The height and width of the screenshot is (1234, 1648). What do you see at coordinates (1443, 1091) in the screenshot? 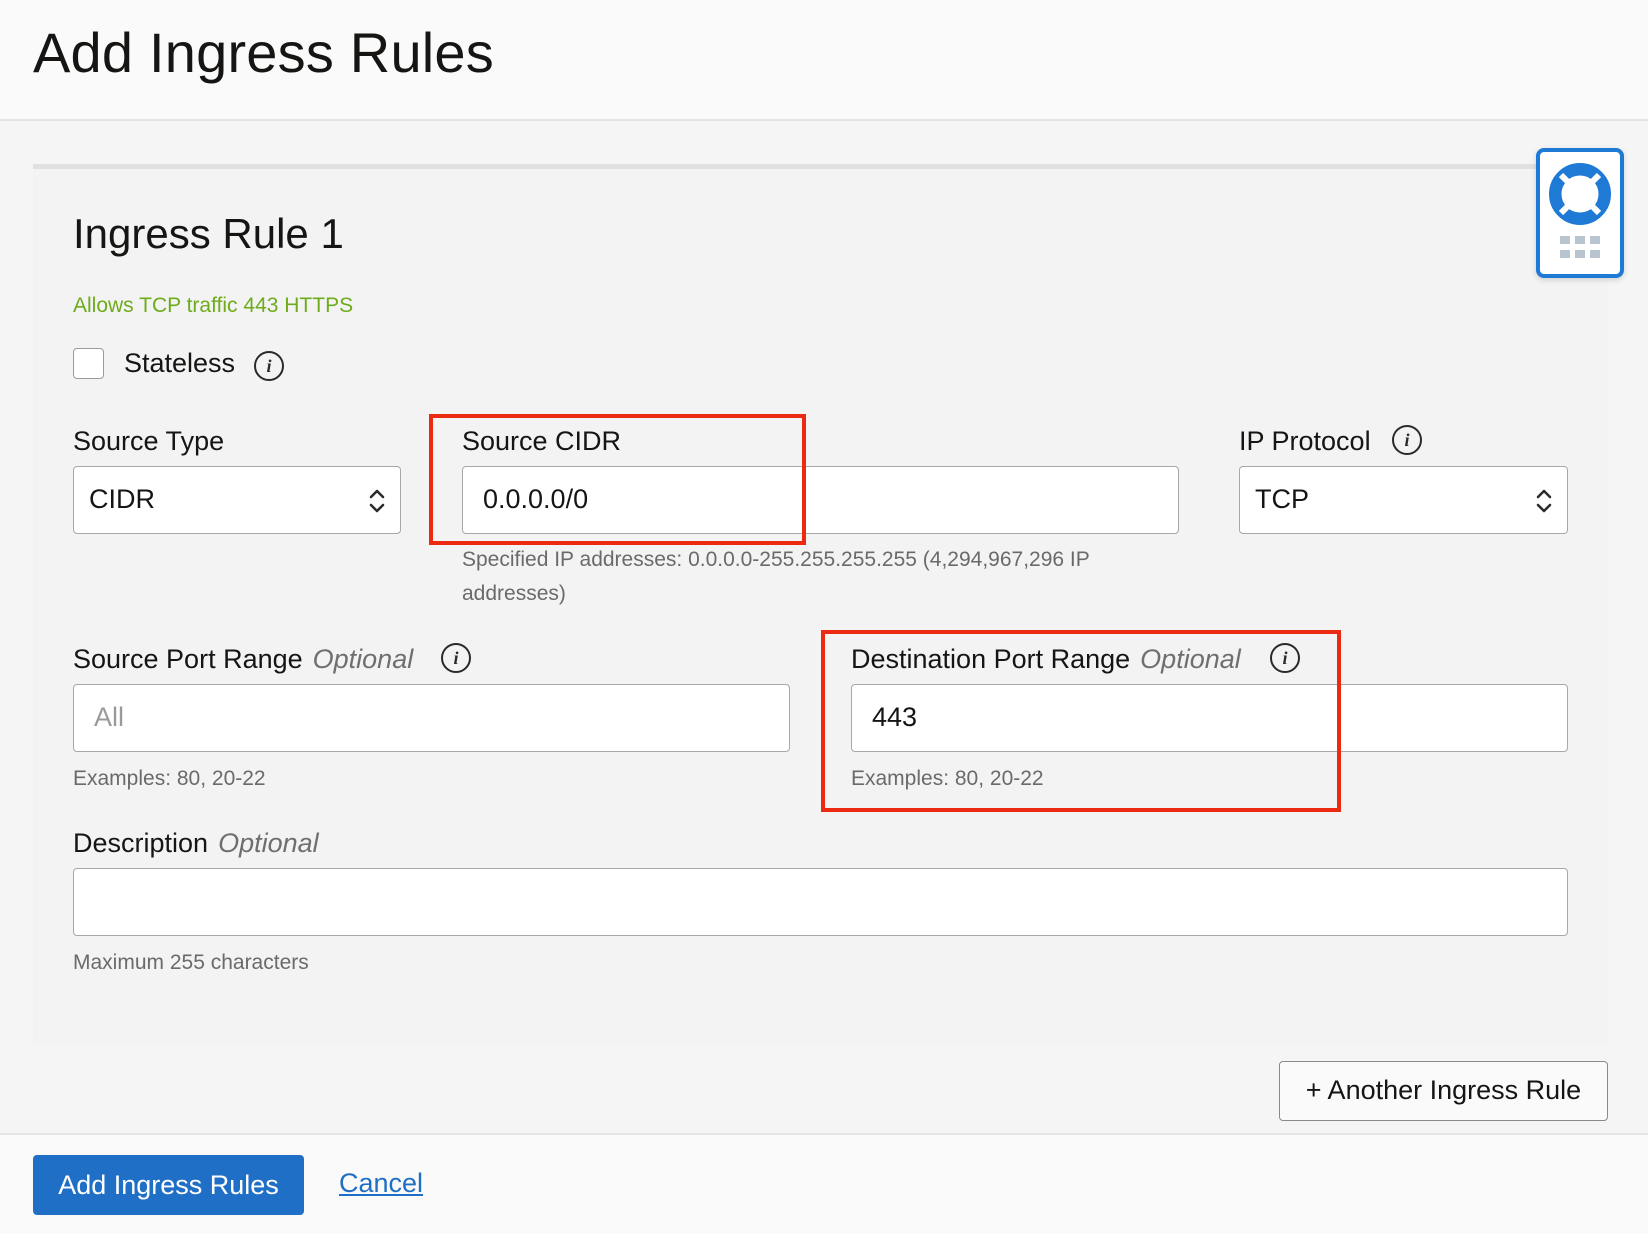
I see `another-ingress-rule-button: + Another Ingress Rule` at bounding box center [1443, 1091].